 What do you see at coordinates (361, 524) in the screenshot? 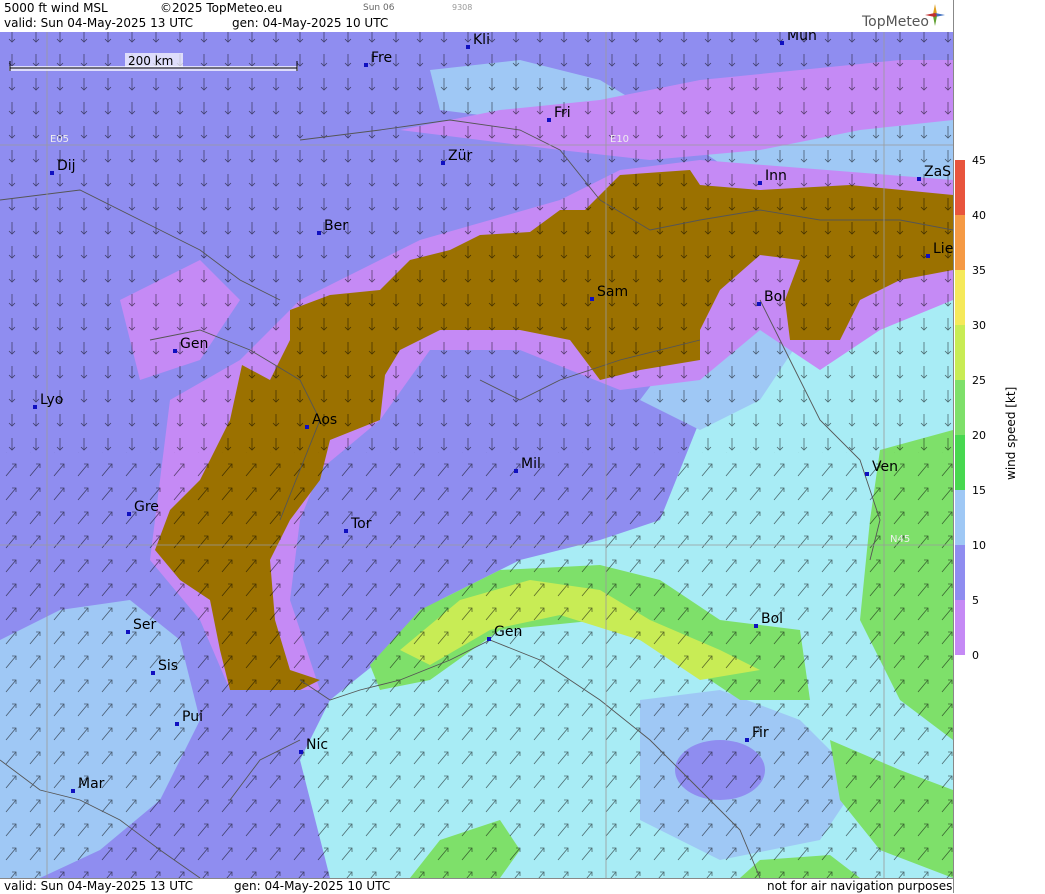
I see `city-label: Tor` at bounding box center [361, 524].